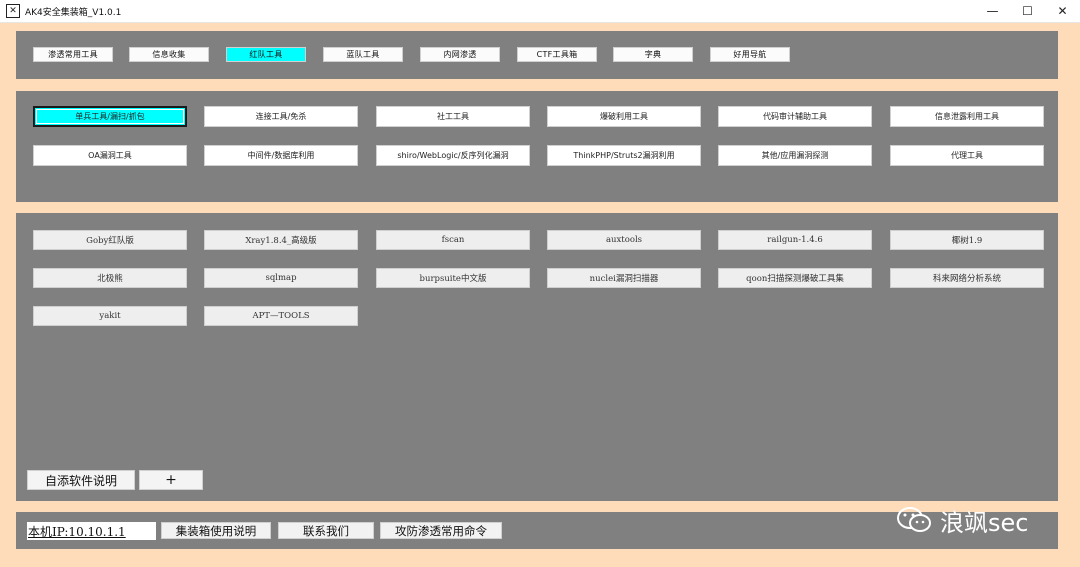  What do you see at coordinates (110, 240) in the screenshot?
I see `tool-button: Goby红队版` at bounding box center [110, 240].